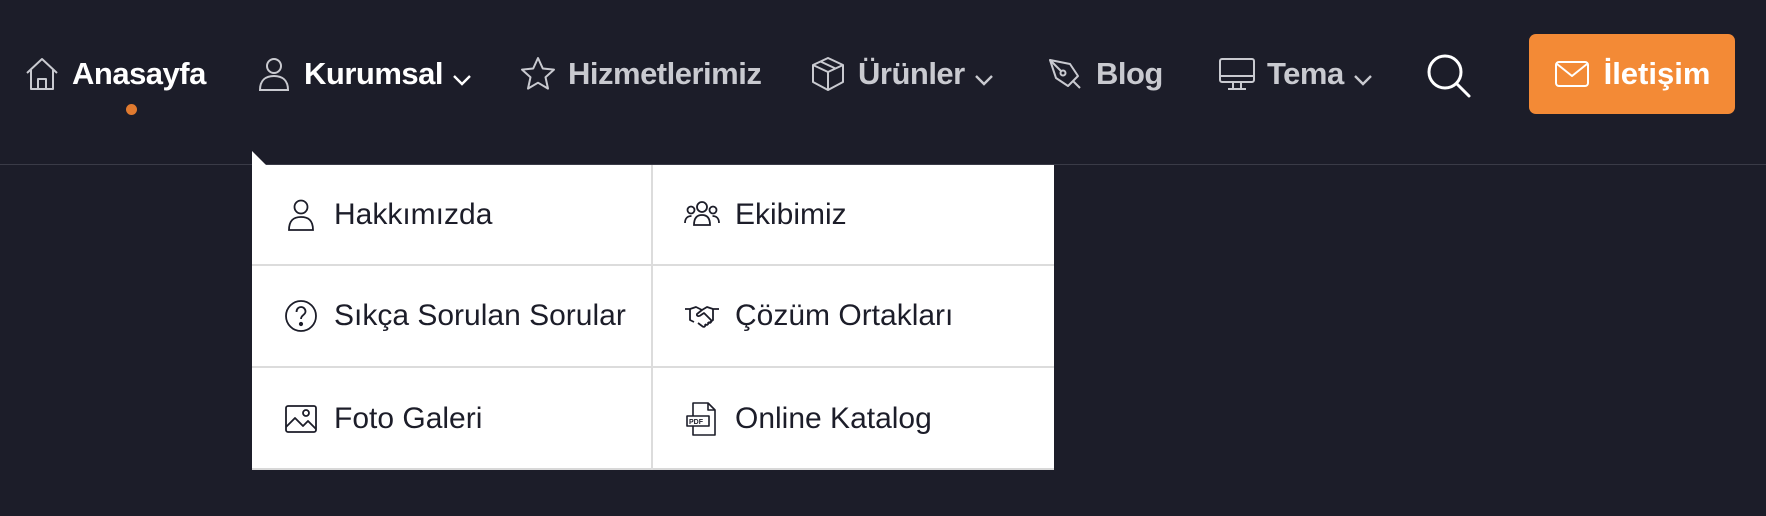 The height and width of the screenshot is (516, 1766). I want to click on search-icon, so click(1449, 79).